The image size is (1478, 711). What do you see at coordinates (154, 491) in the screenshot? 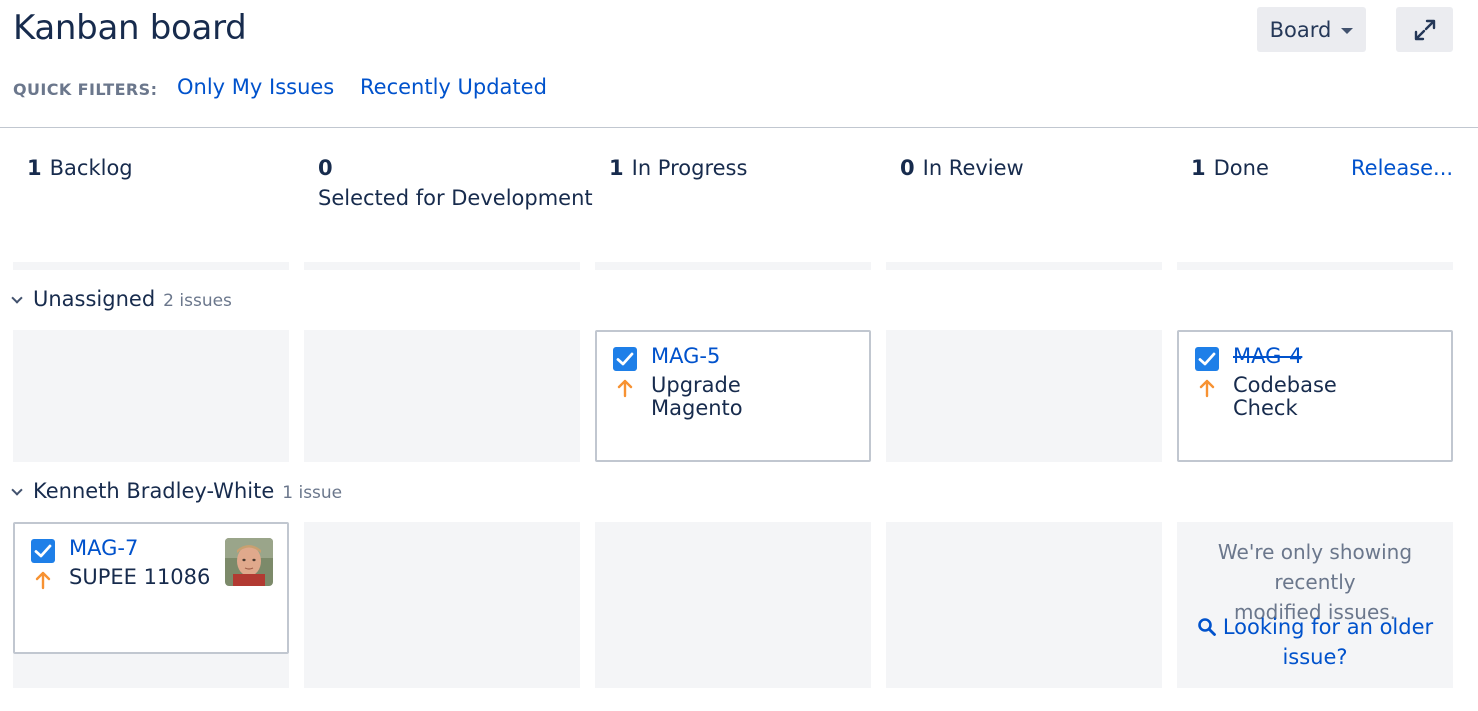
I see `swimlane-name: Kenneth Bradley-White` at bounding box center [154, 491].